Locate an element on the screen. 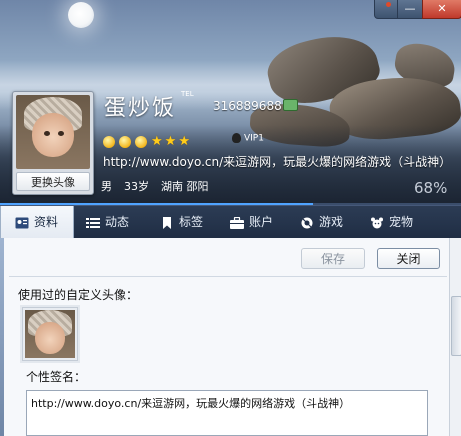 The width and height of the screenshot is (461, 436). tab-feed: 动态 is located at coordinates (107, 222).